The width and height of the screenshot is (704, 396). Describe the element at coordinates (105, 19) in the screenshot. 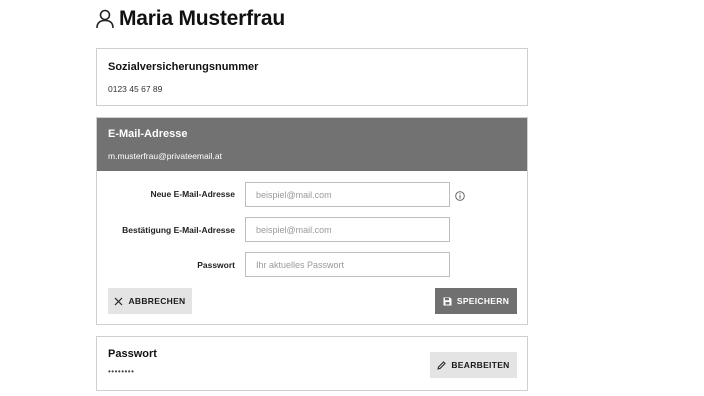

I see `user-icon` at that location.